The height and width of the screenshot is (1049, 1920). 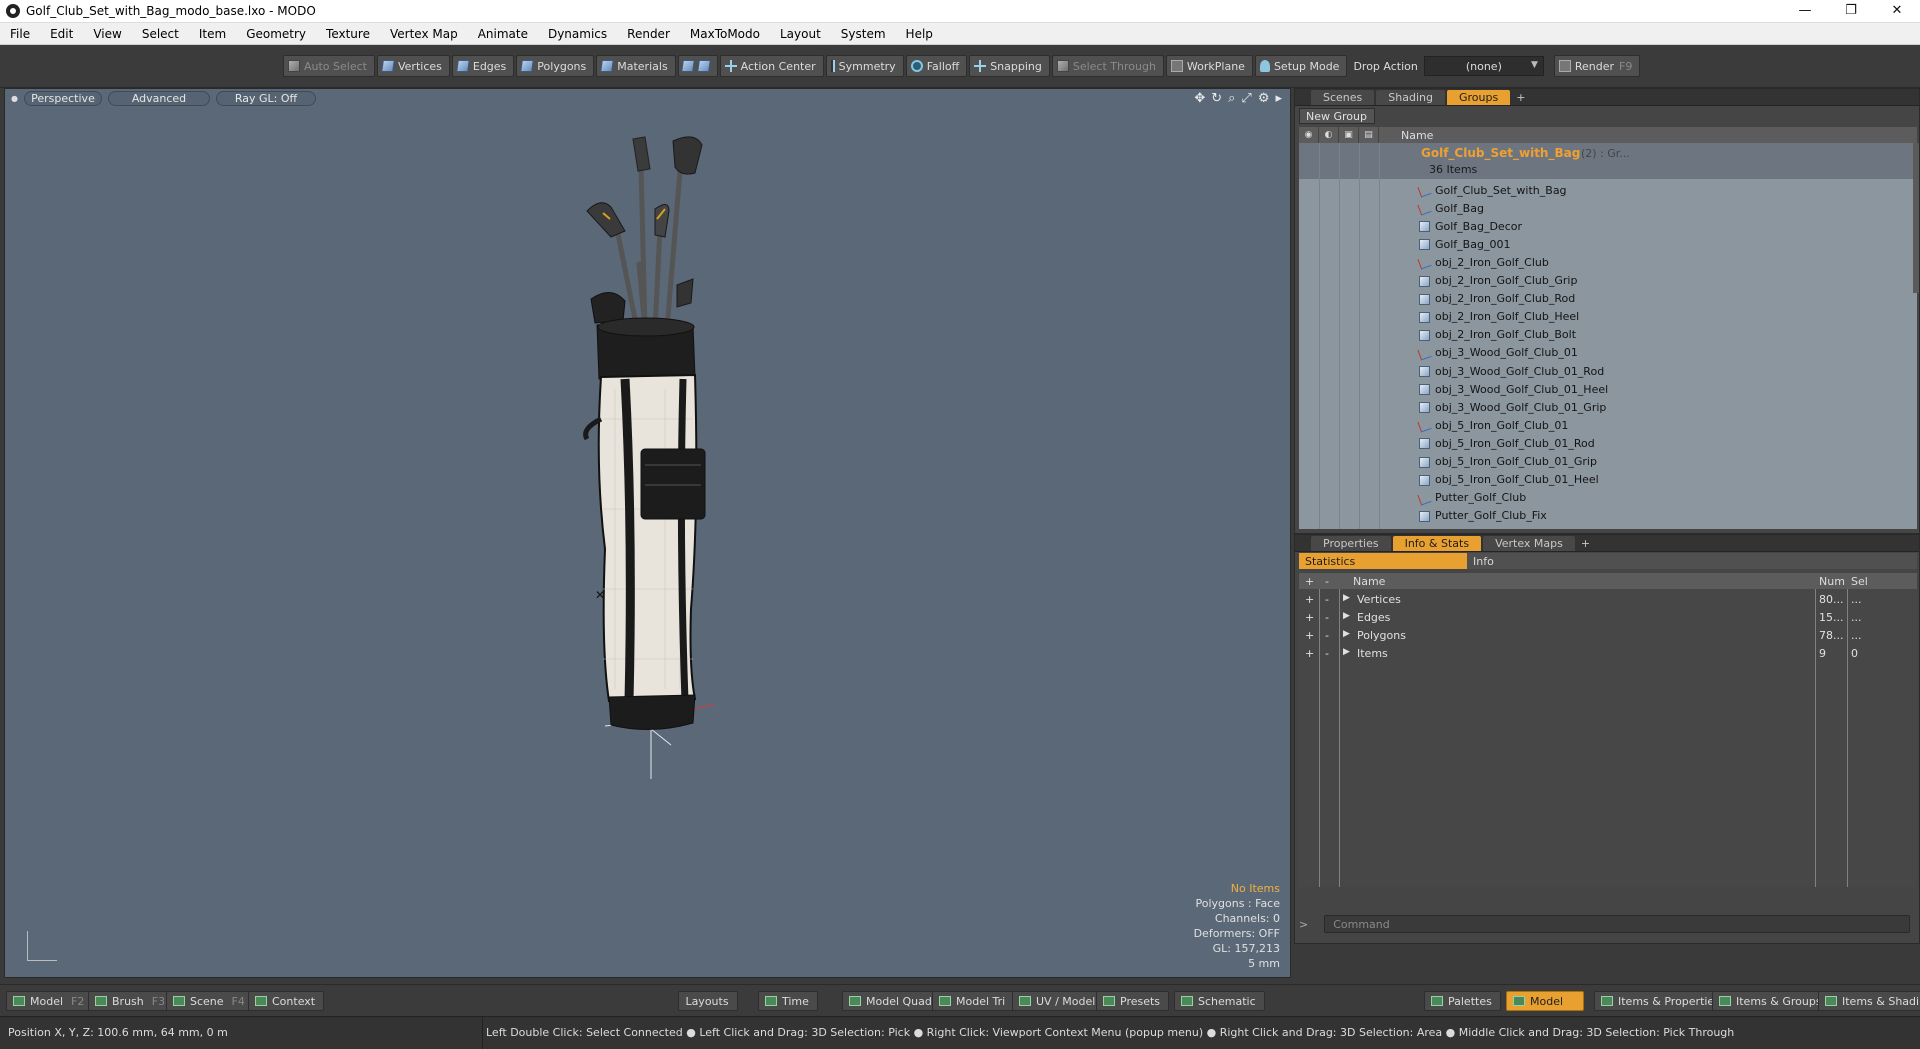 I want to click on group-item-row: obj_5_Iron_Golf_Club_01, so click(x=1608, y=425).